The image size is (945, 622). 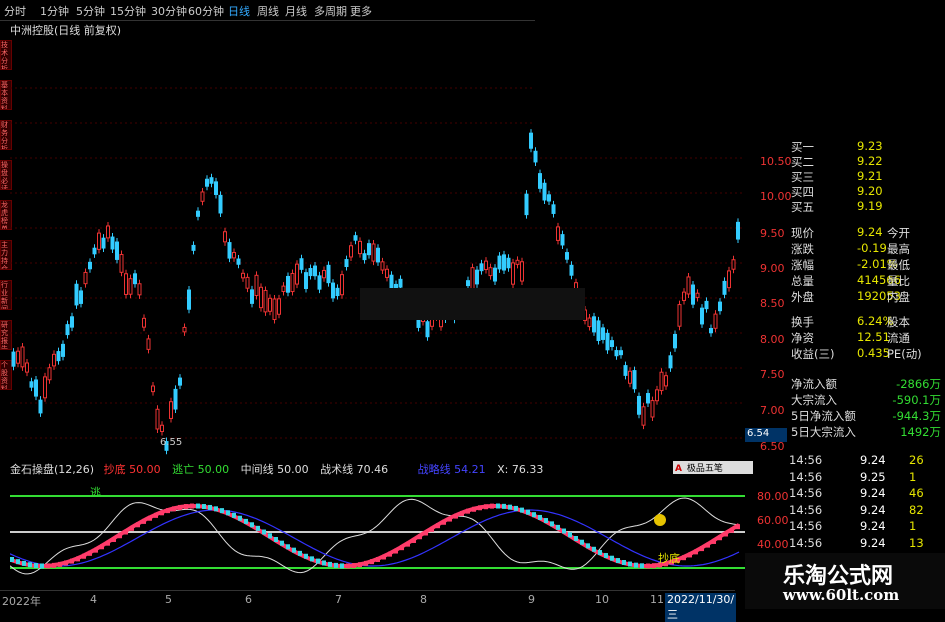 I want to click on flow-row: 净流入额 -2866万, so click(x=865, y=383).